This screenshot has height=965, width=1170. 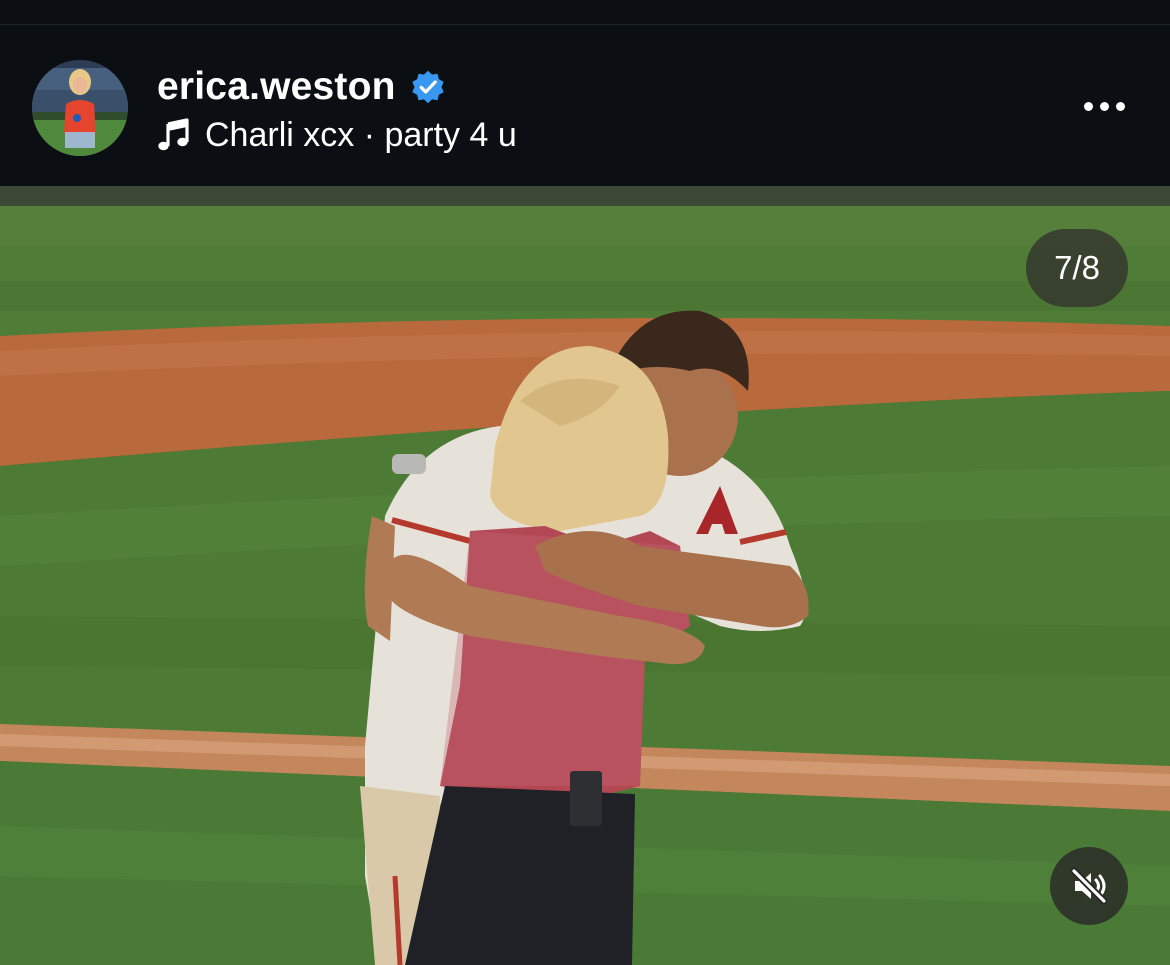 I want to click on speaker-muted-icon, so click(x=1089, y=886).